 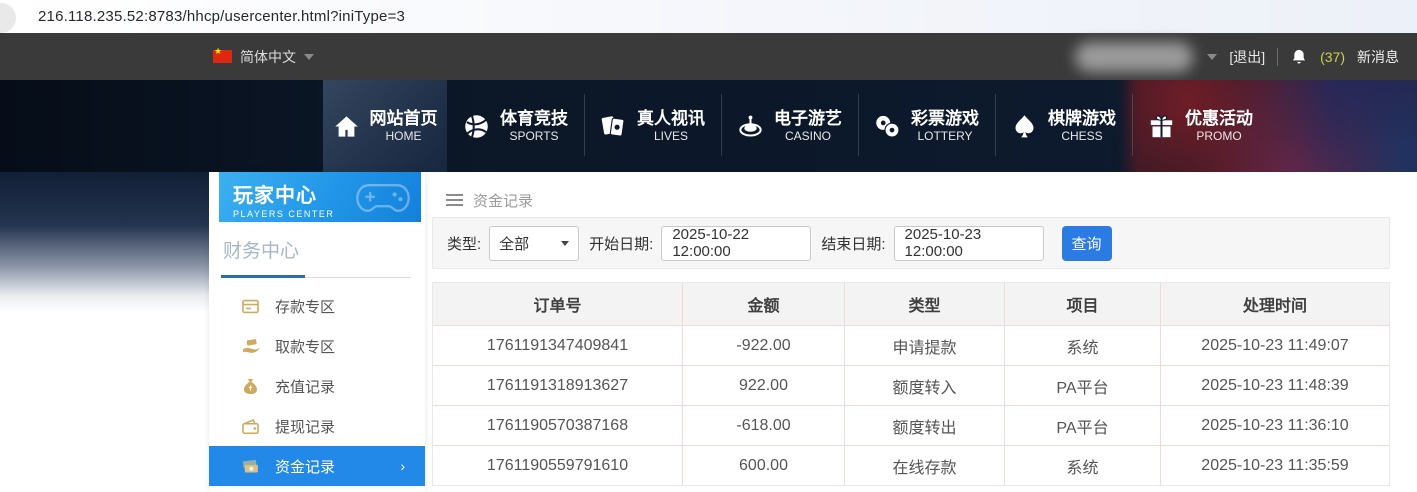 I want to click on table-cell: 系统, so click(x=1082, y=465).